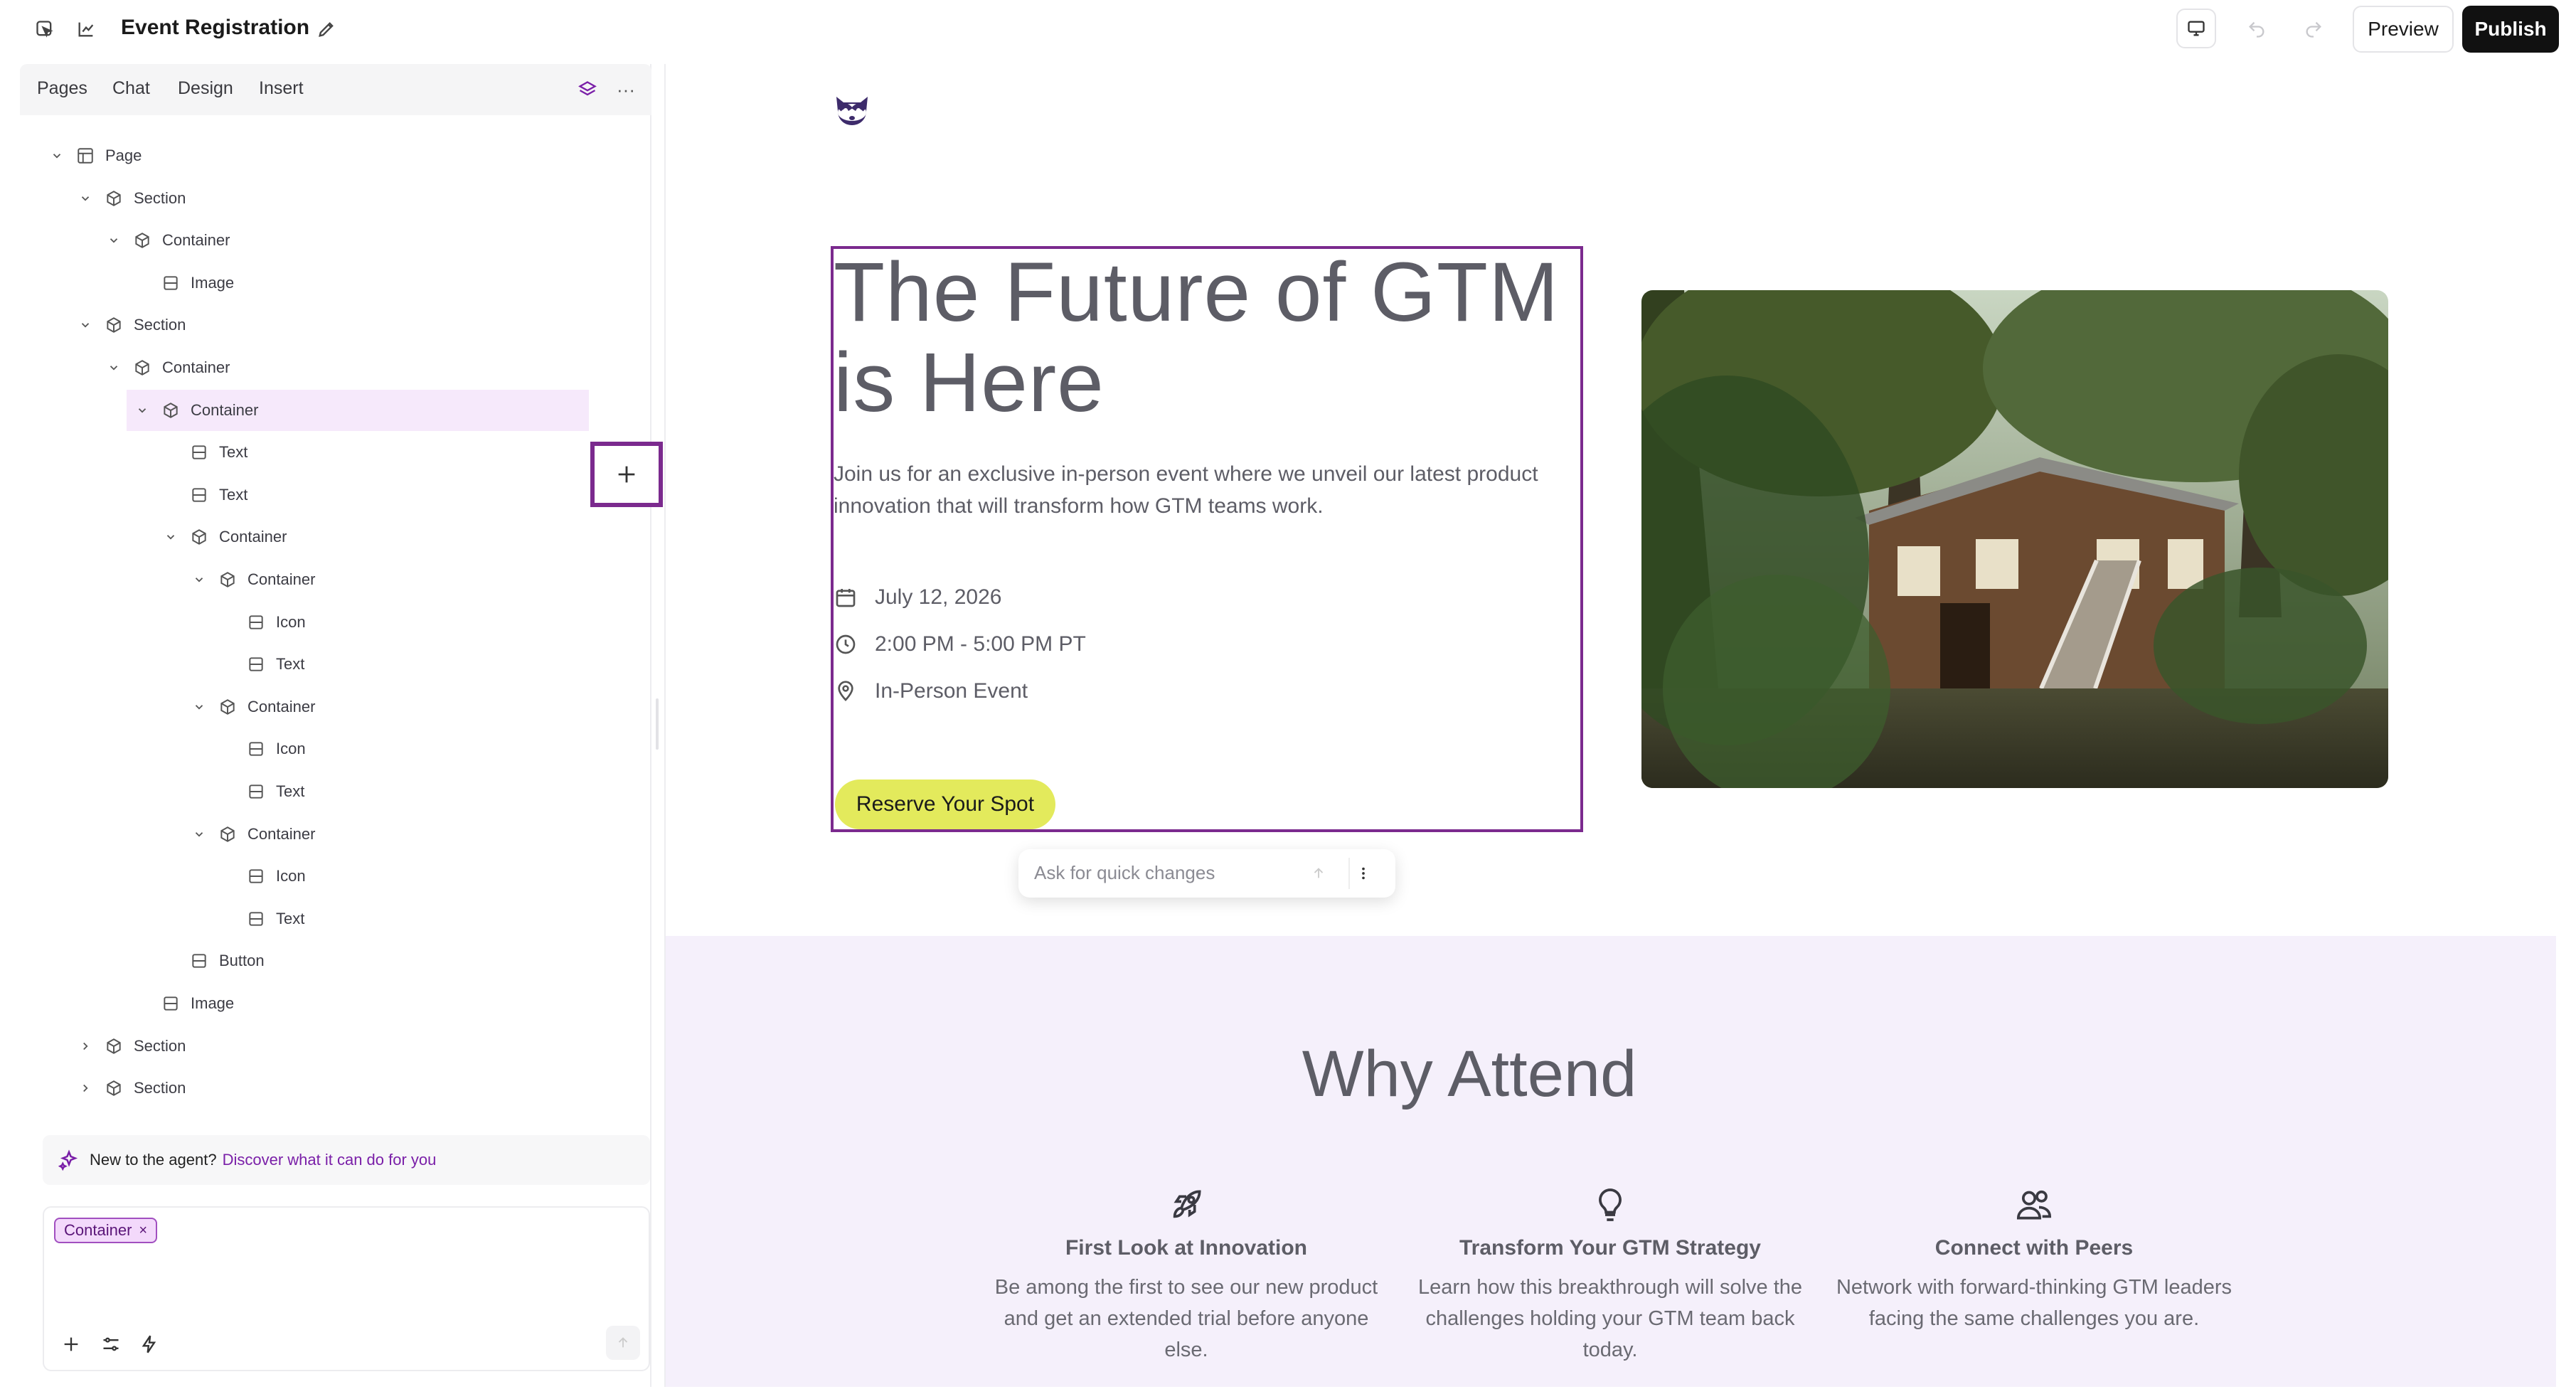 The width and height of the screenshot is (2576, 1394). Describe the element at coordinates (131, 88) in the screenshot. I see `tab-chat: Chat` at that location.